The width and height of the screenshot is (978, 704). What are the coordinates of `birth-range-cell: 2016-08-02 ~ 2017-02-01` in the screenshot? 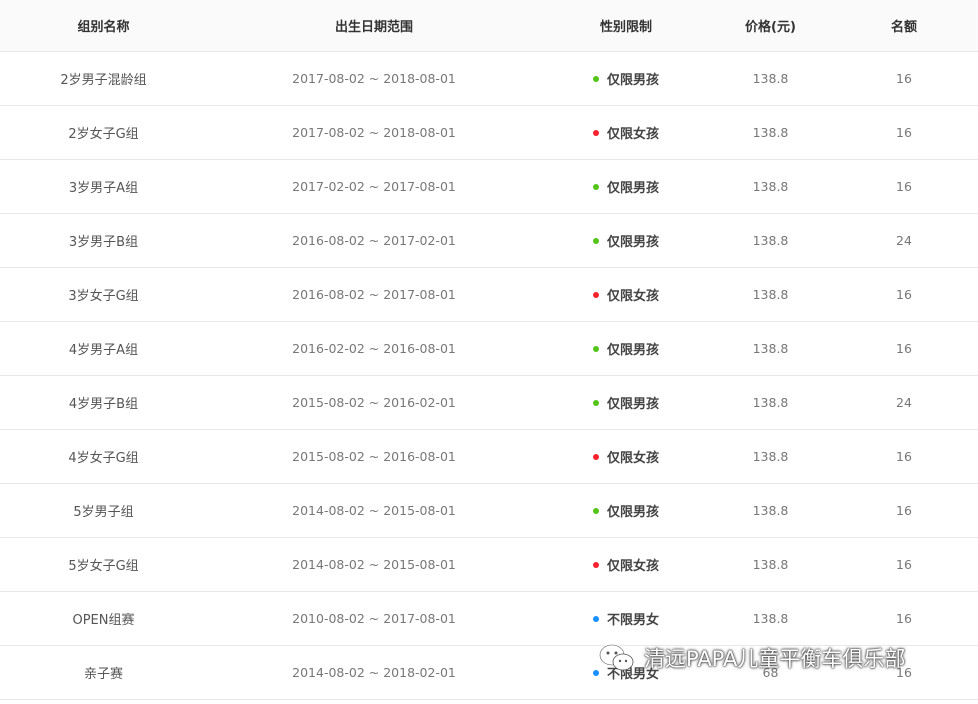 It's located at (374, 240).